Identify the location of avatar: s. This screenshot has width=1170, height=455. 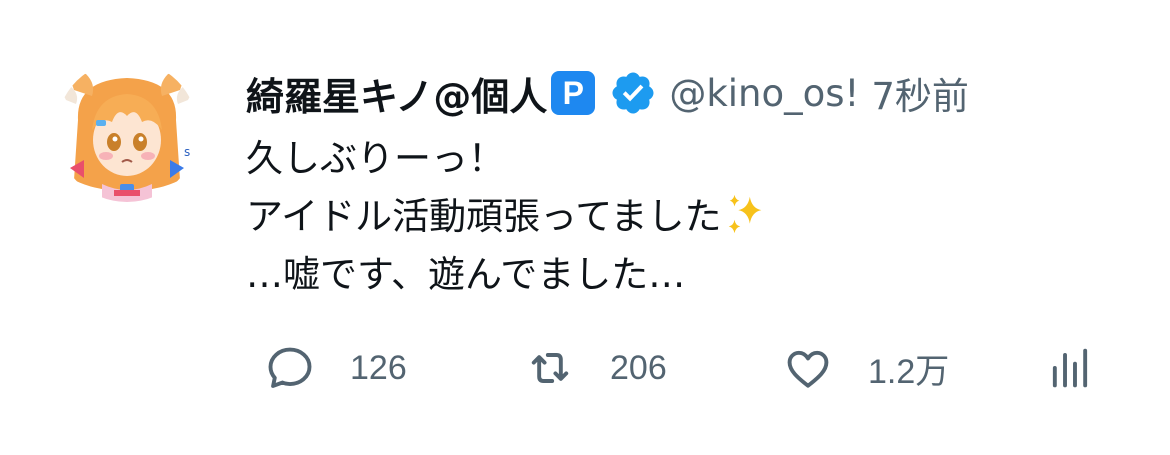
(127, 131).